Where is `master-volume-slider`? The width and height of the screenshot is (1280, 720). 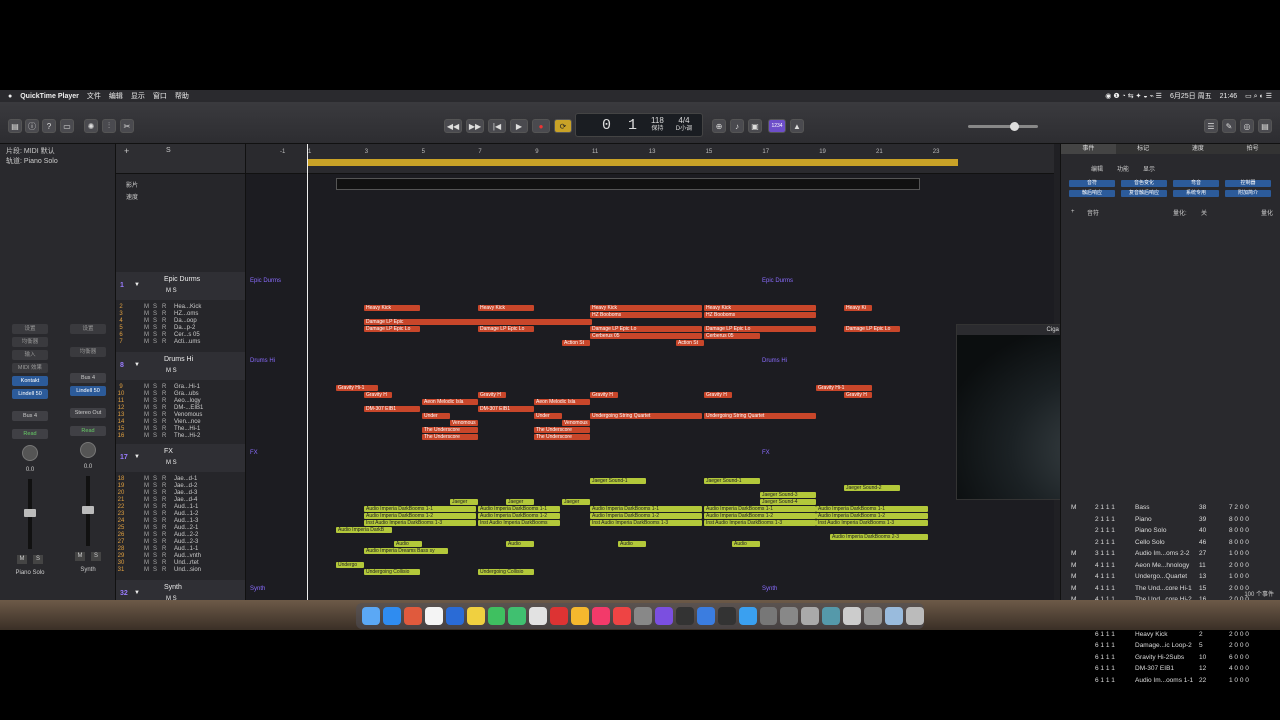 master-volume-slider is located at coordinates (1003, 126).